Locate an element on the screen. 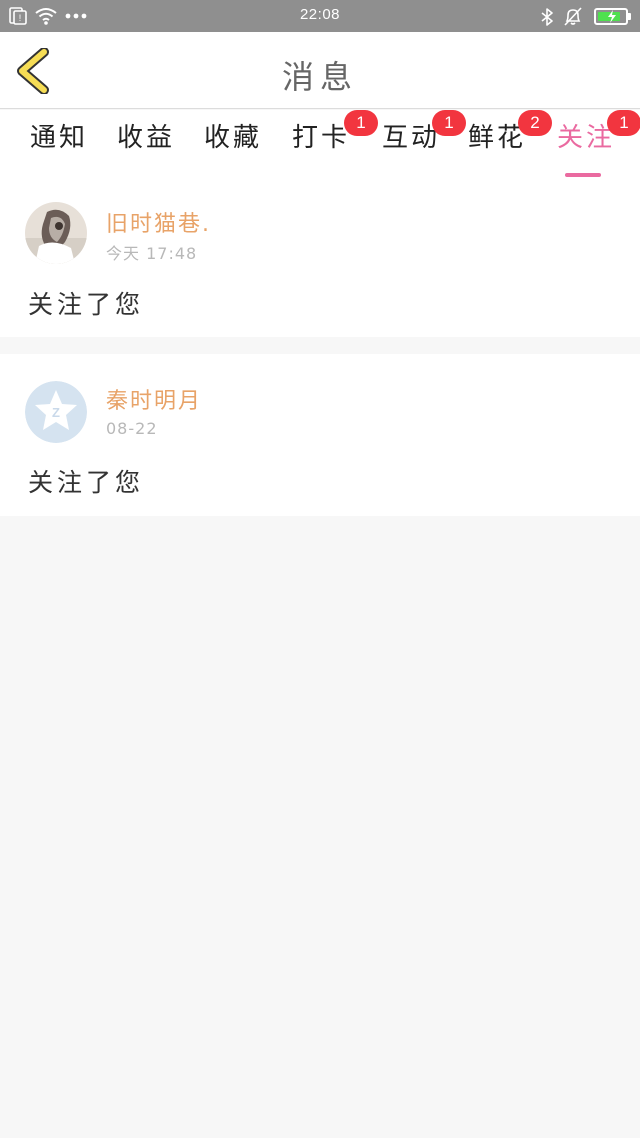 This screenshot has width=640, height=1138. tab-bar: 通知 收益 收藏 打卡 1 互动 1 鲜花 2 关注 1 is located at coordinates (320, 144).